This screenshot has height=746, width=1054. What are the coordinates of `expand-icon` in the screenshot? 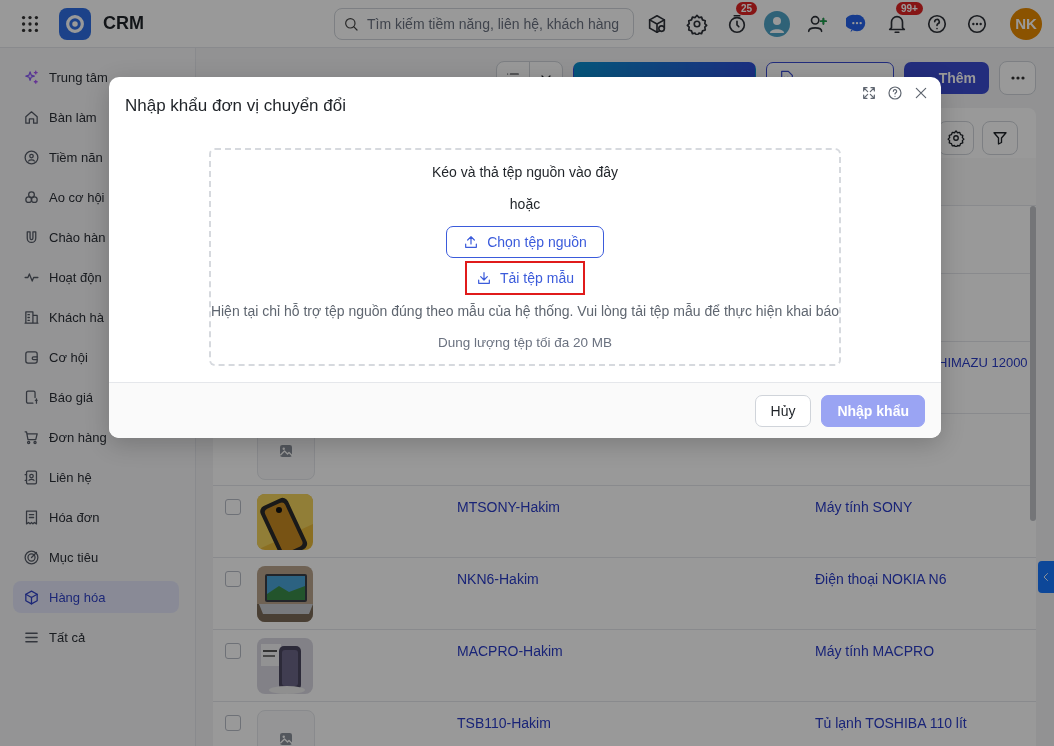 It's located at (869, 93).